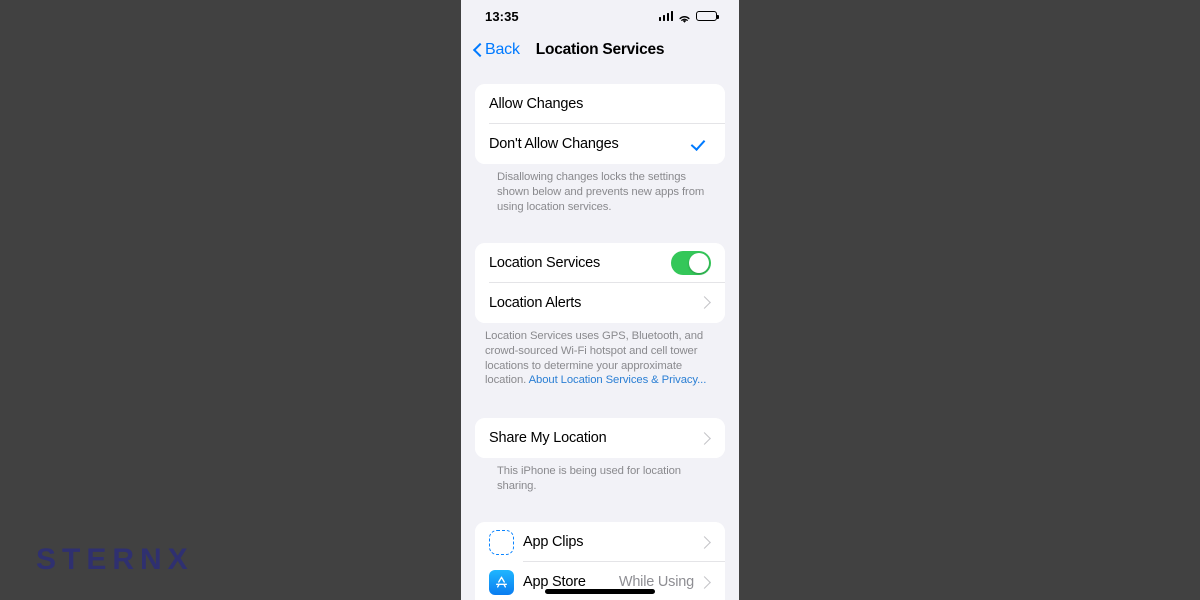 The height and width of the screenshot is (600, 1200). What do you see at coordinates (554, 144) in the screenshot?
I see `row-label: Don't Allow Changes` at bounding box center [554, 144].